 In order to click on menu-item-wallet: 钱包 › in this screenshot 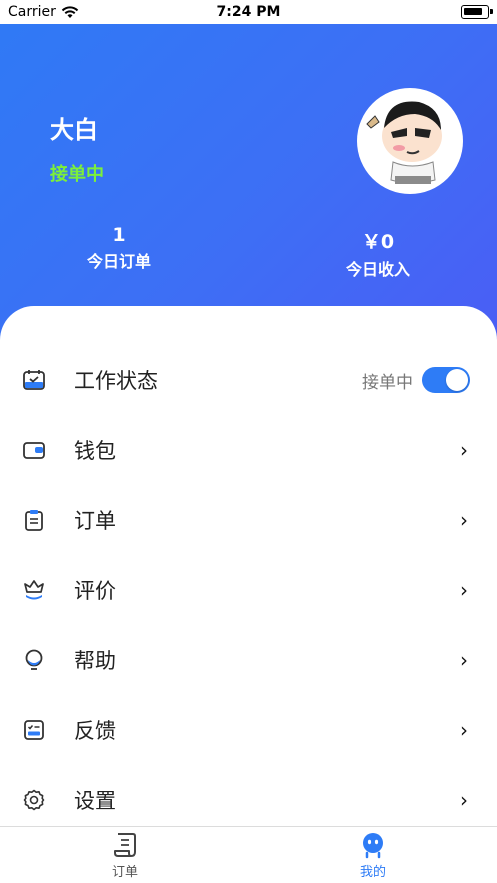, I will do `click(248, 450)`.